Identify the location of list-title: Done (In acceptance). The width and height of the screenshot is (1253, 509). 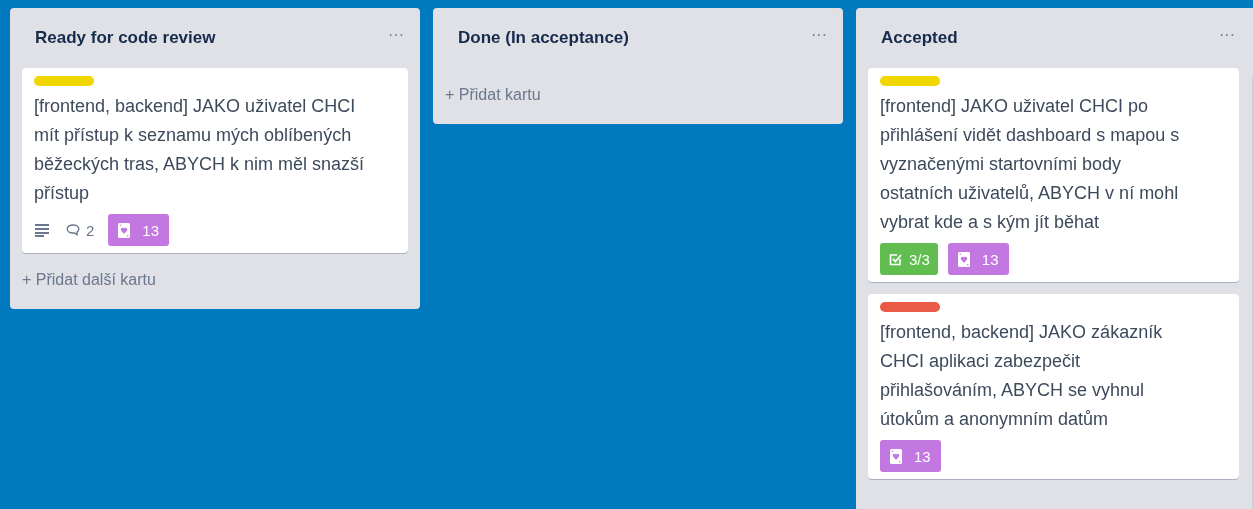
(543, 38).